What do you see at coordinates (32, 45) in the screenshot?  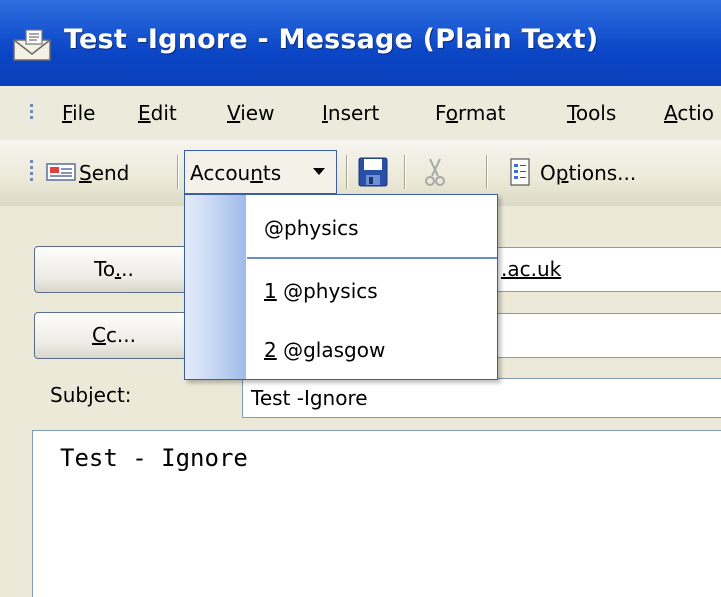 I see `message-envelope-icon` at bounding box center [32, 45].